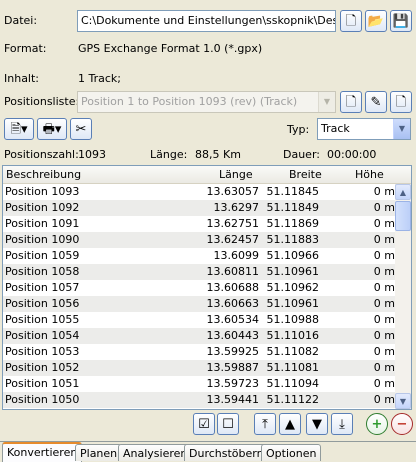 The height and width of the screenshot is (462, 416). What do you see at coordinates (42, 101) in the screenshot?
I see `poslist-label: Positionsliste:` at bounding box center [42, 101].